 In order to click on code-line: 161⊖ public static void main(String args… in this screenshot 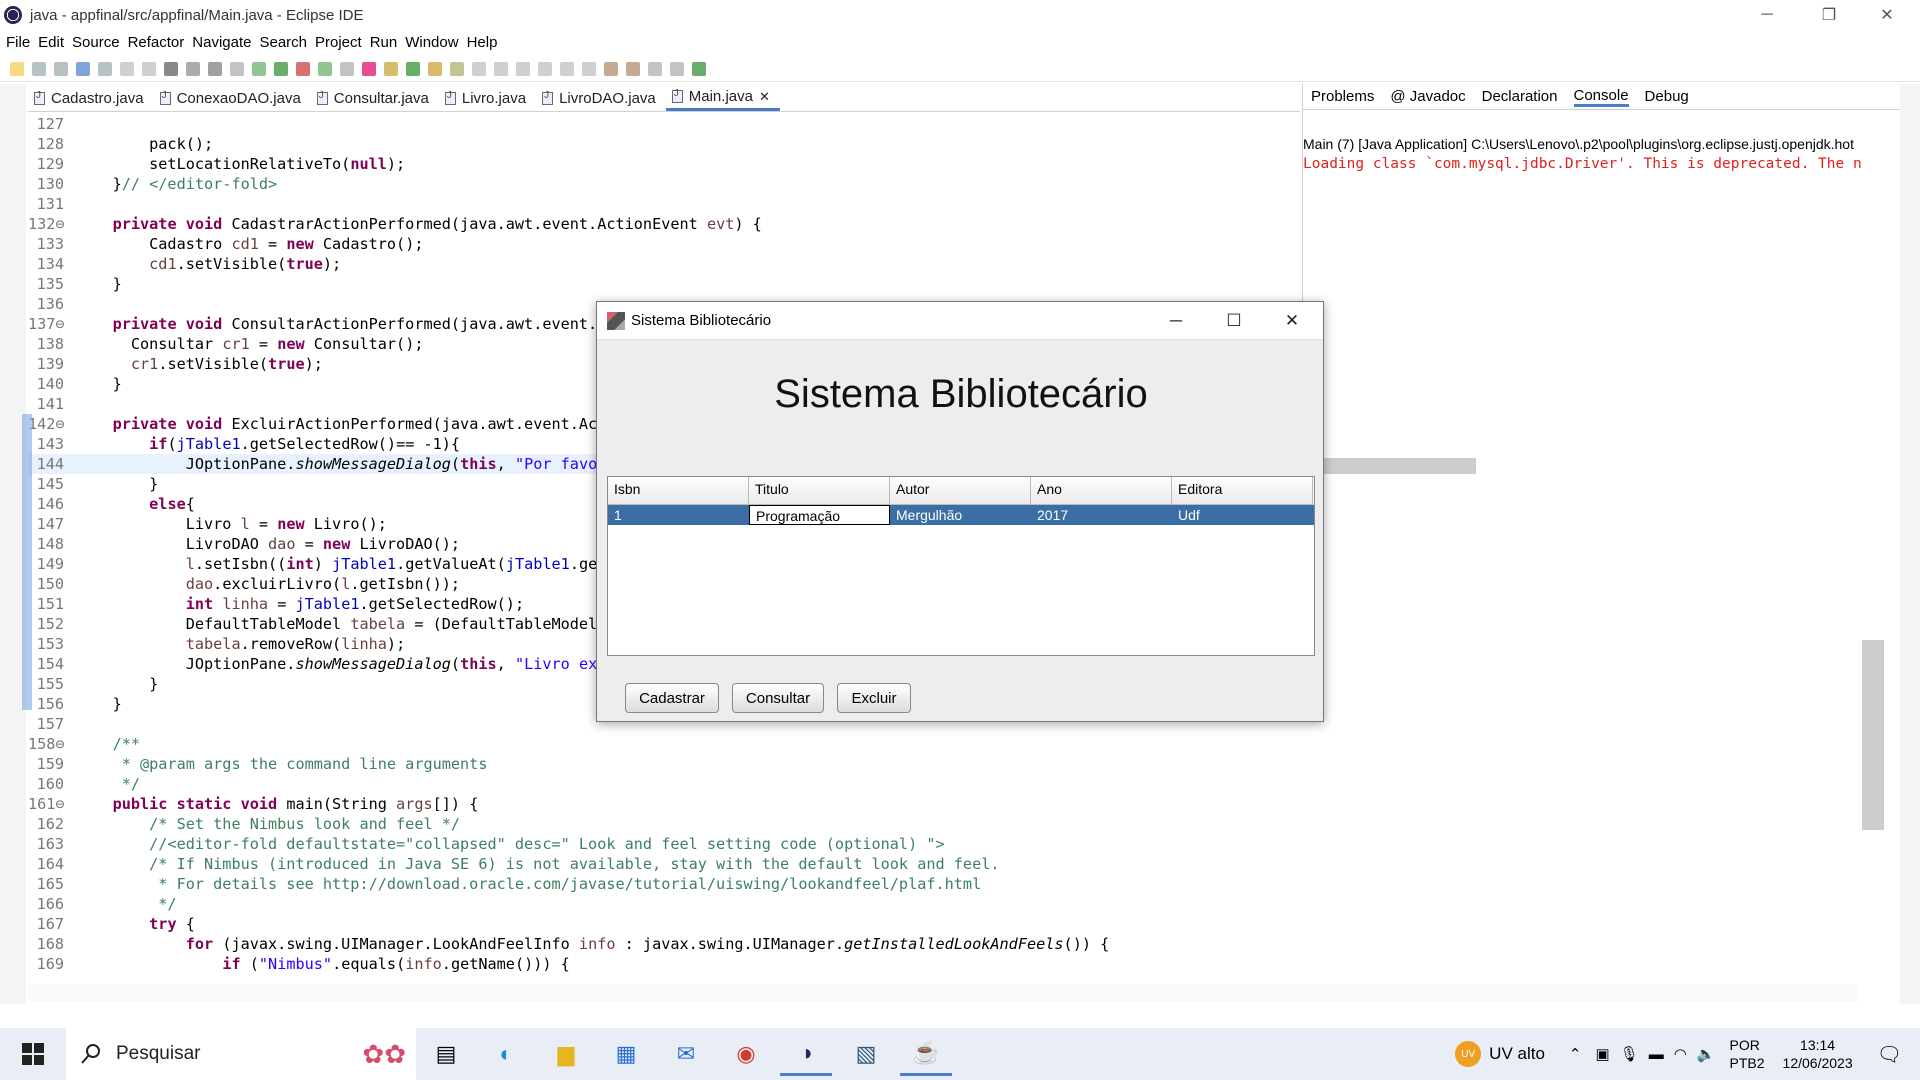, I will do `click(664, 804)`.